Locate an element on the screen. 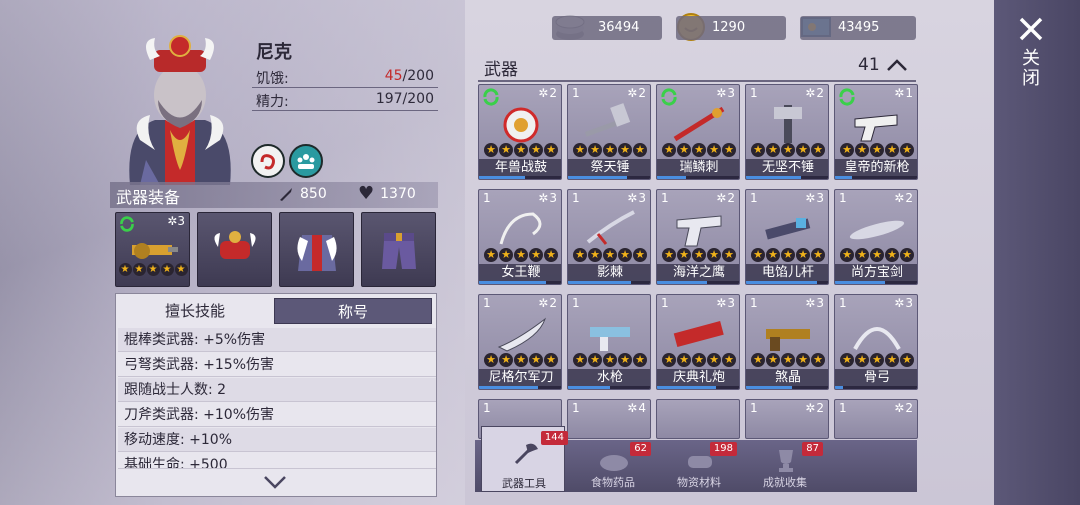 This screenshot has width=1080, height=505. weapon-card: ✲ 1 ★ ★ ★ ★ ★ 皇帝的新枪 is located at coordinates (876, 132).